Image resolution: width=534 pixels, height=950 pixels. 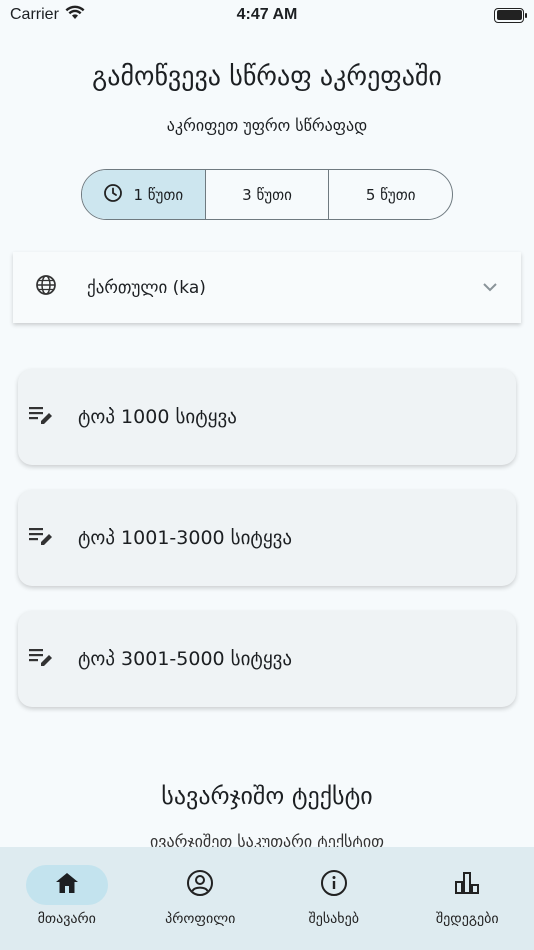 What do you see at coordinates (267, 417) in the screenshot?
I see `word-list-card-top-1000: ტოპ 1000 სიტყვა` at bounding box center [267, 417].